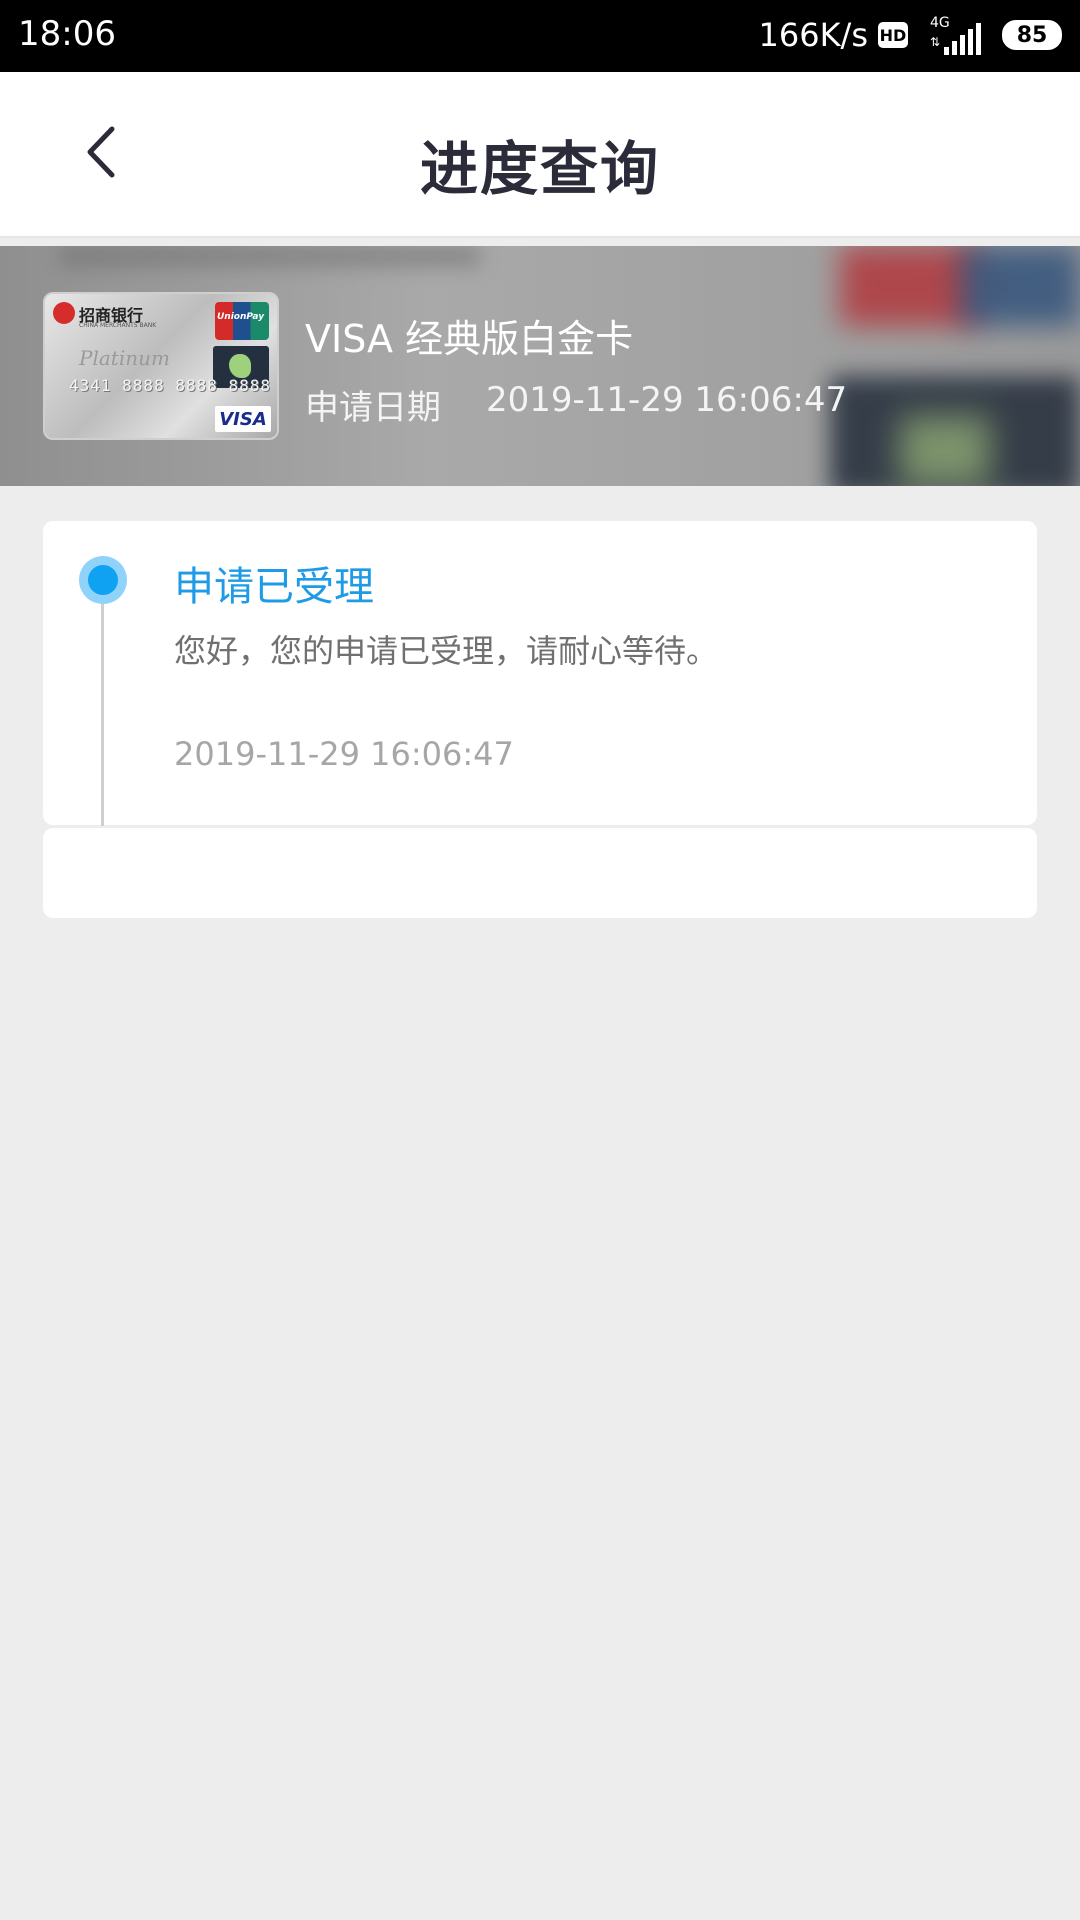 The width and height of the screenshot is (1080, 1920). Describe the element at coordinates (344, 754) in the screenshot. I see `step-time: 2019-11-29 16:06:47` at that location.